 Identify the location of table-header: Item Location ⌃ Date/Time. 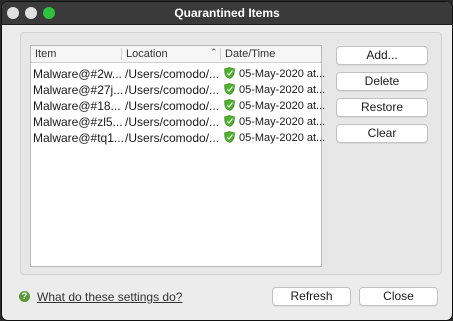
(176, 54).